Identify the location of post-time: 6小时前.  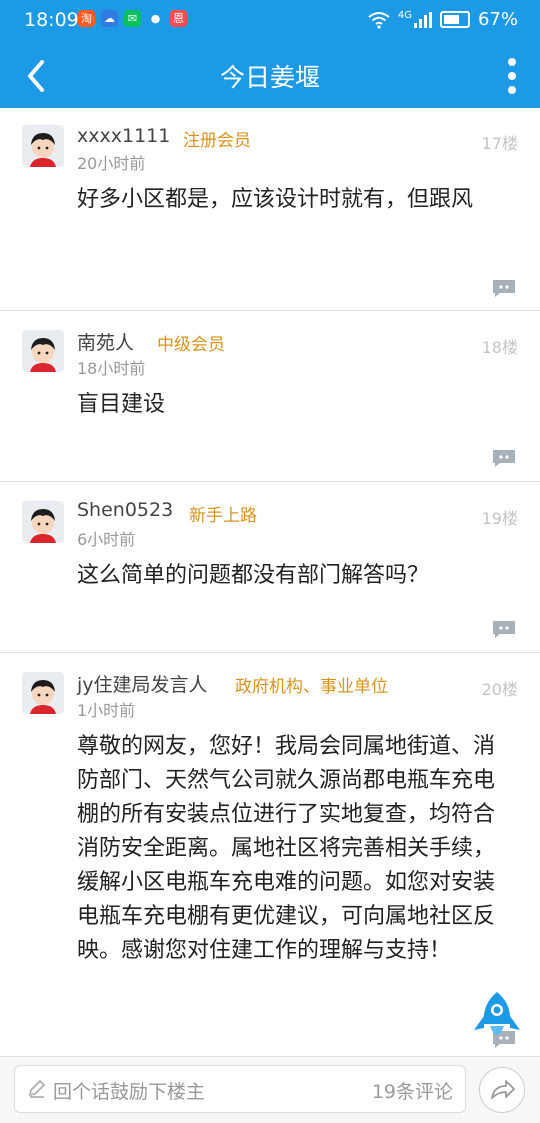
(106, 539).